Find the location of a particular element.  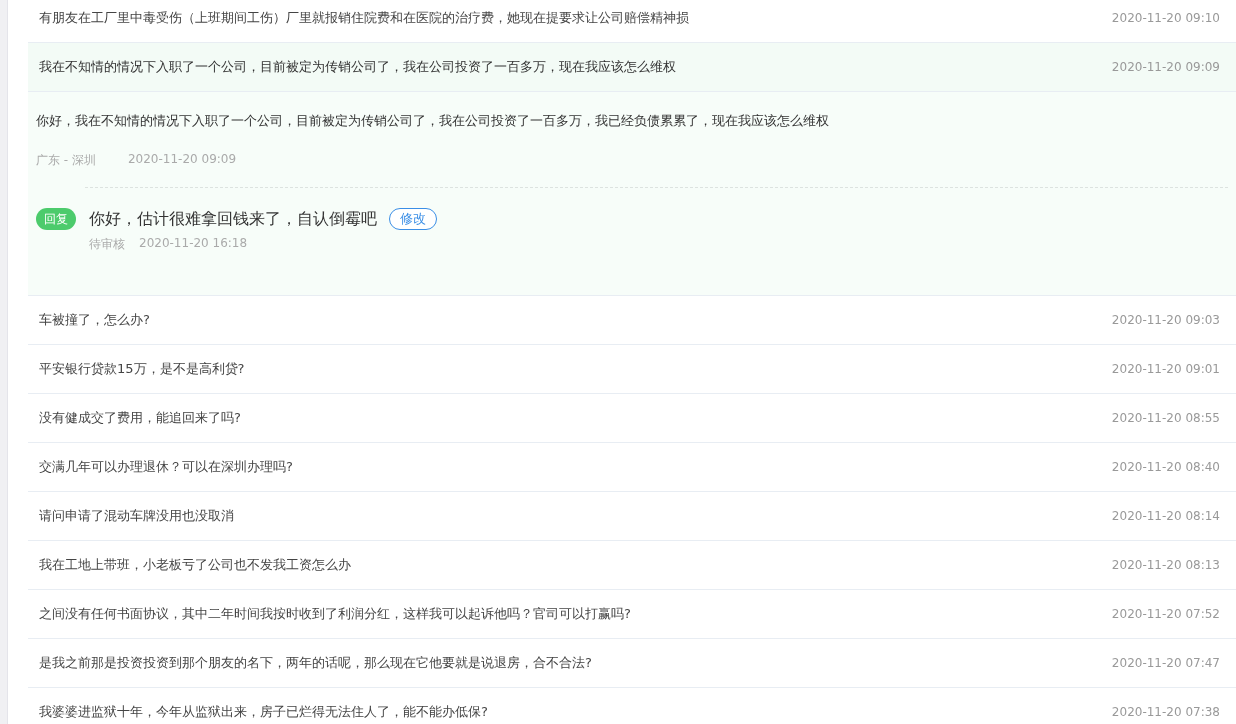

question-row: 我在不知情的情况下入职了一个公司，目前被定为传销公司了，我在公司投资了一百多万，现在我应该怎么维权 2020-11-20 09:09 is located at coordinates (632, 67).